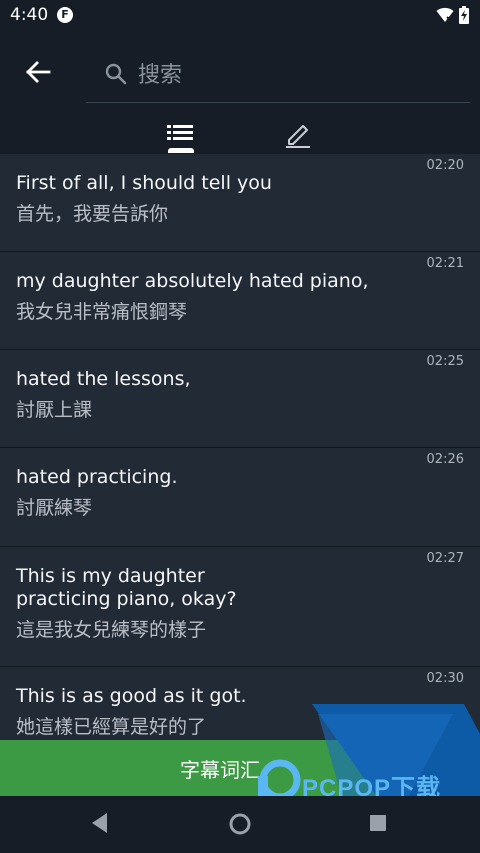  I want to click on pencil-icon, so click(298, 136).